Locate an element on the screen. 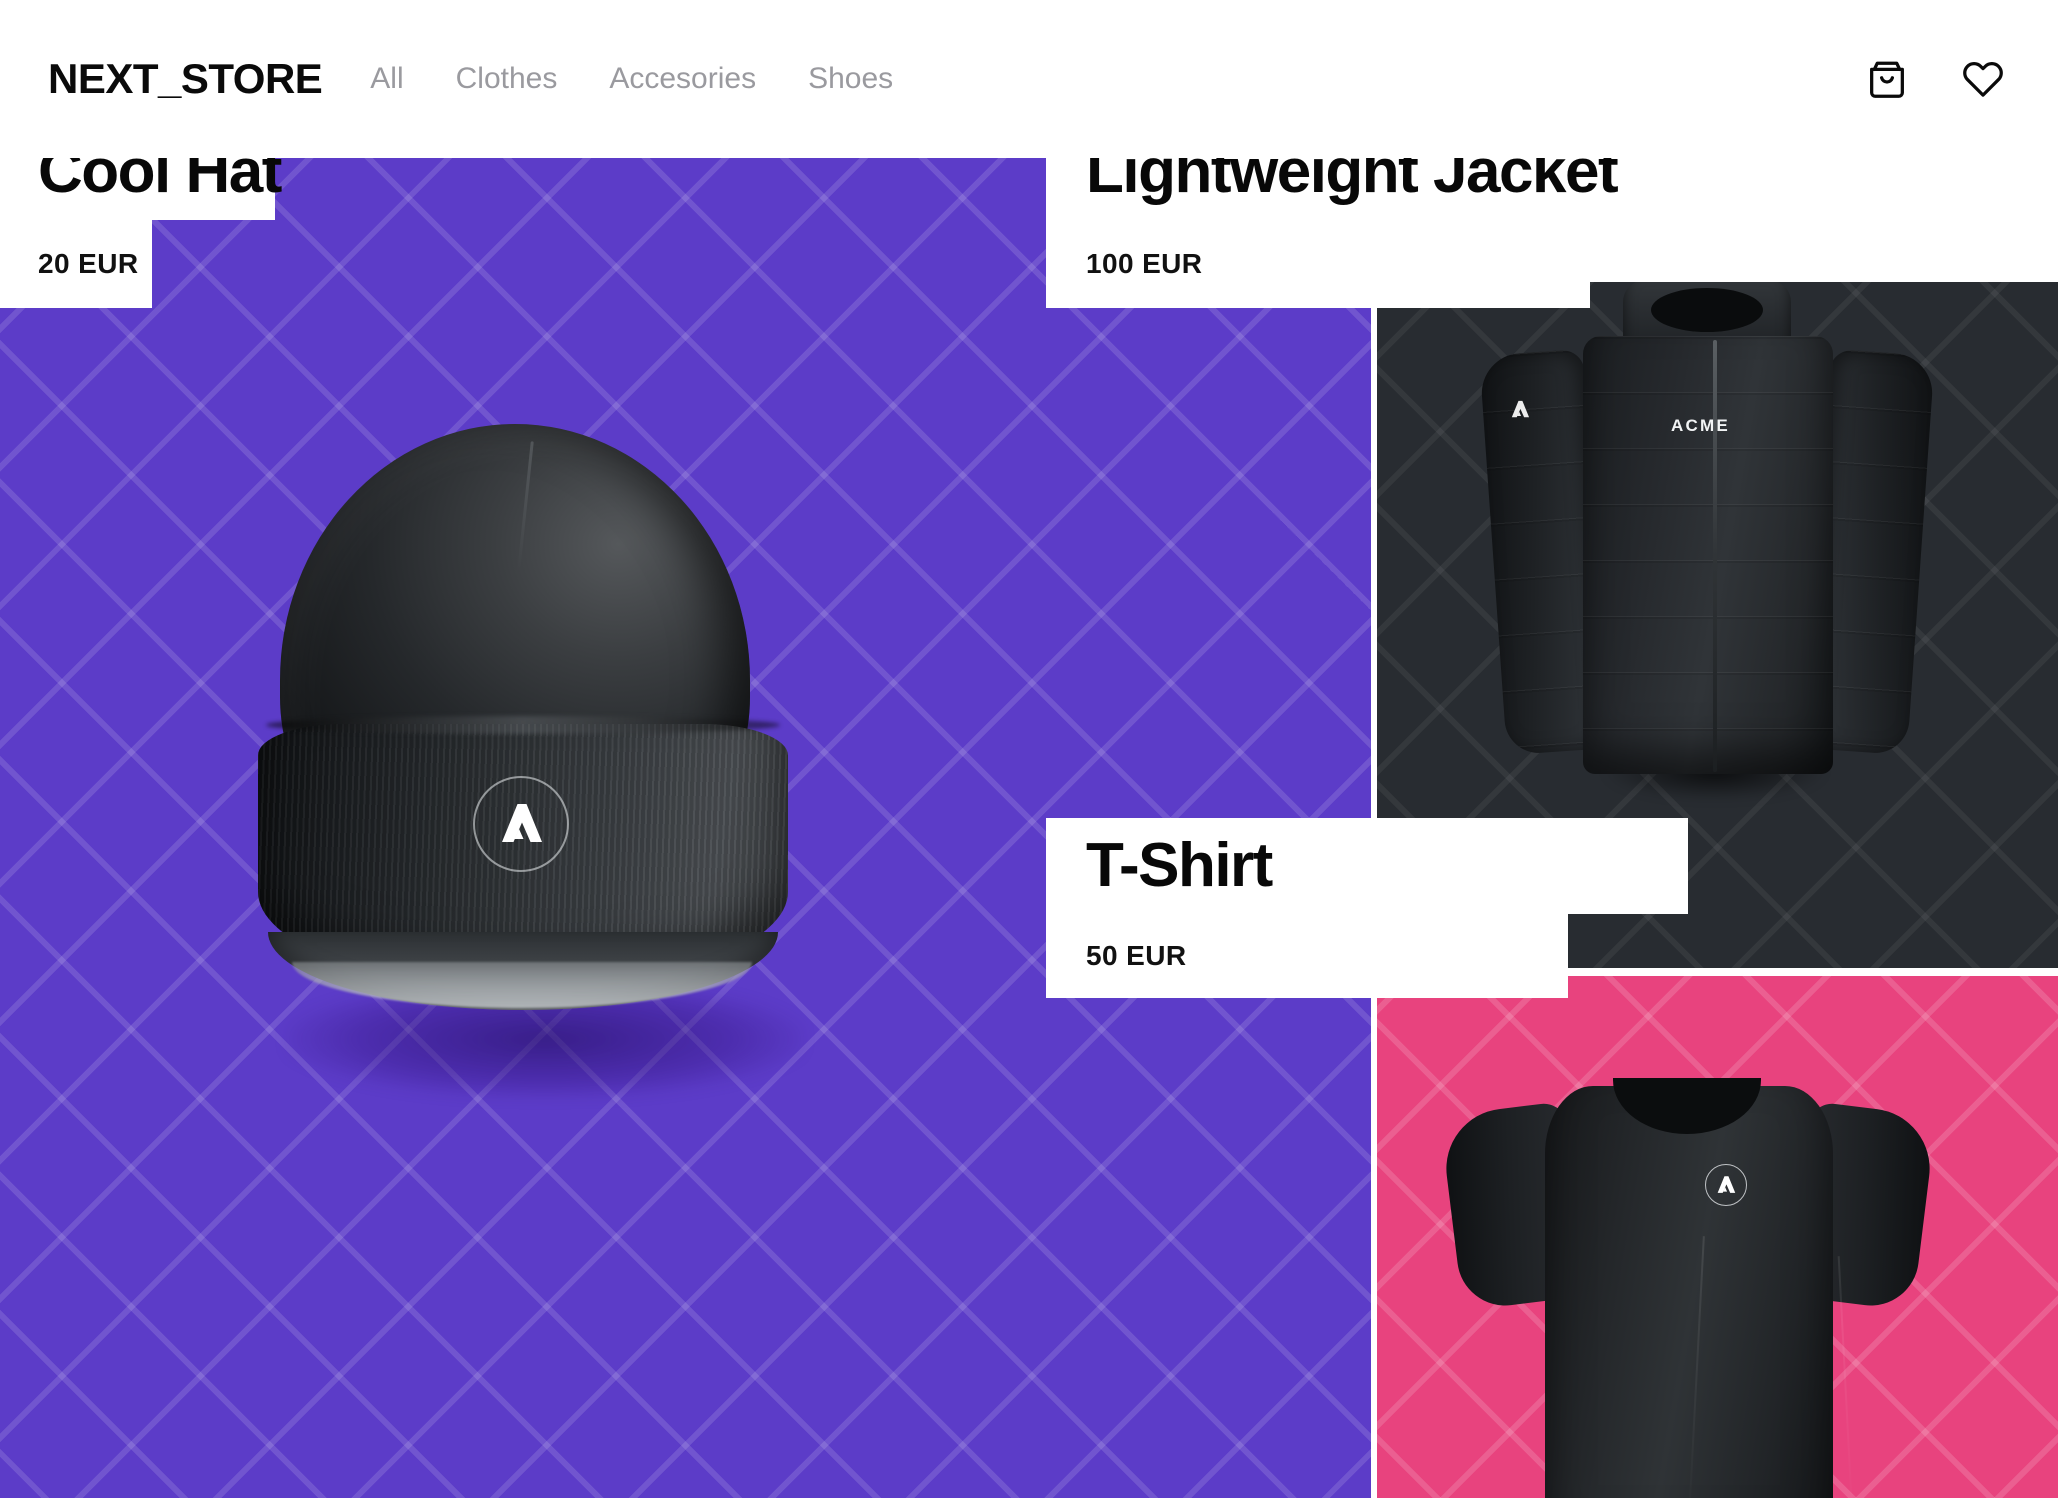  jacket-zipper is located at coordinates (1715, 556).